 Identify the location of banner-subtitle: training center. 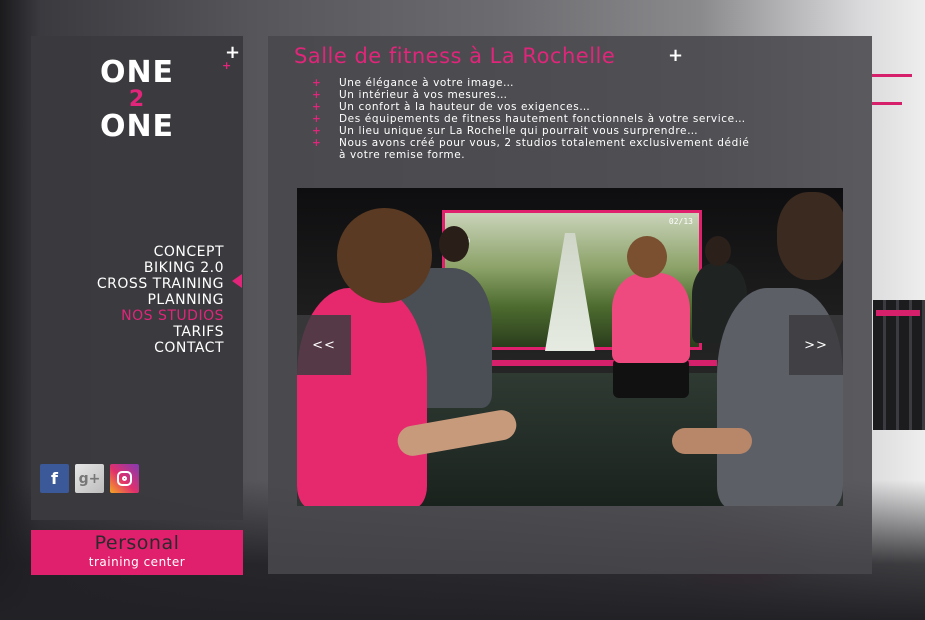
(137, 562).